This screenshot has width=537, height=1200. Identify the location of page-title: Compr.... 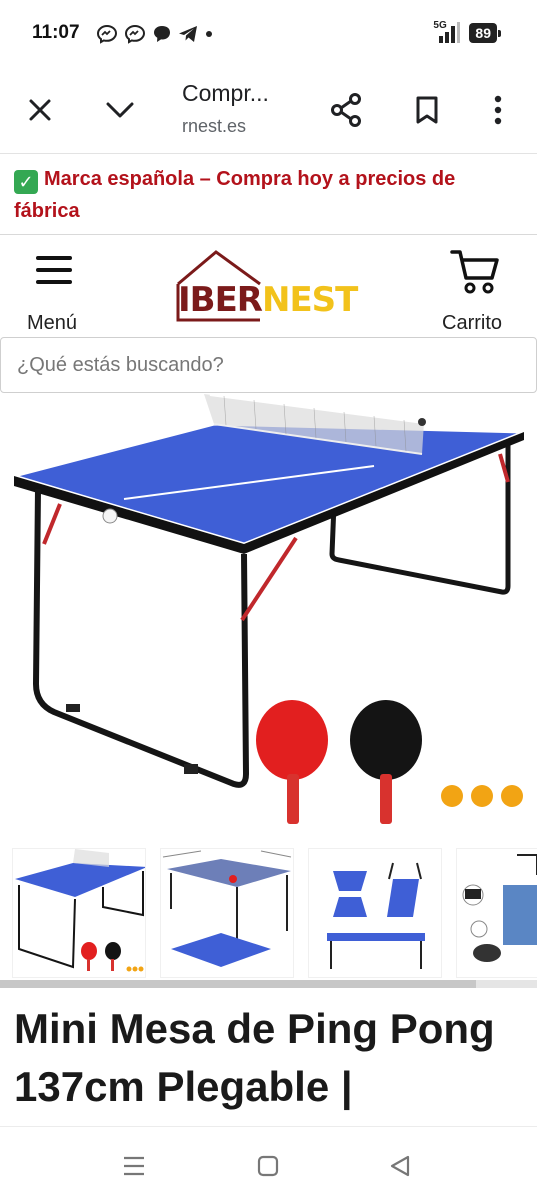
(225, 93).